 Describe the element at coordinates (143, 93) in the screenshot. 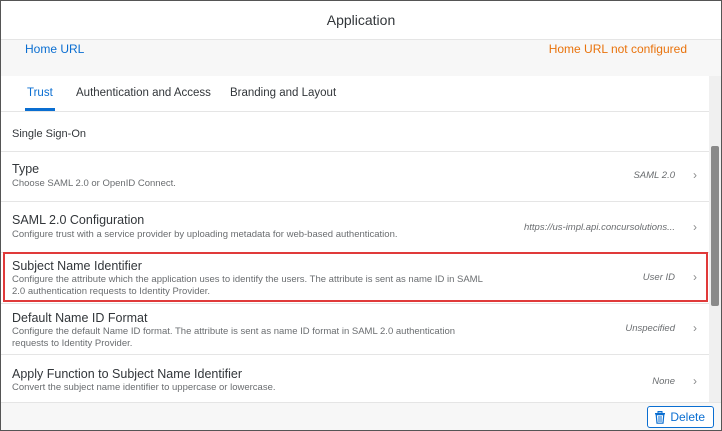

I see `tab-authentication-and-access: Authentication and Access` at that location.